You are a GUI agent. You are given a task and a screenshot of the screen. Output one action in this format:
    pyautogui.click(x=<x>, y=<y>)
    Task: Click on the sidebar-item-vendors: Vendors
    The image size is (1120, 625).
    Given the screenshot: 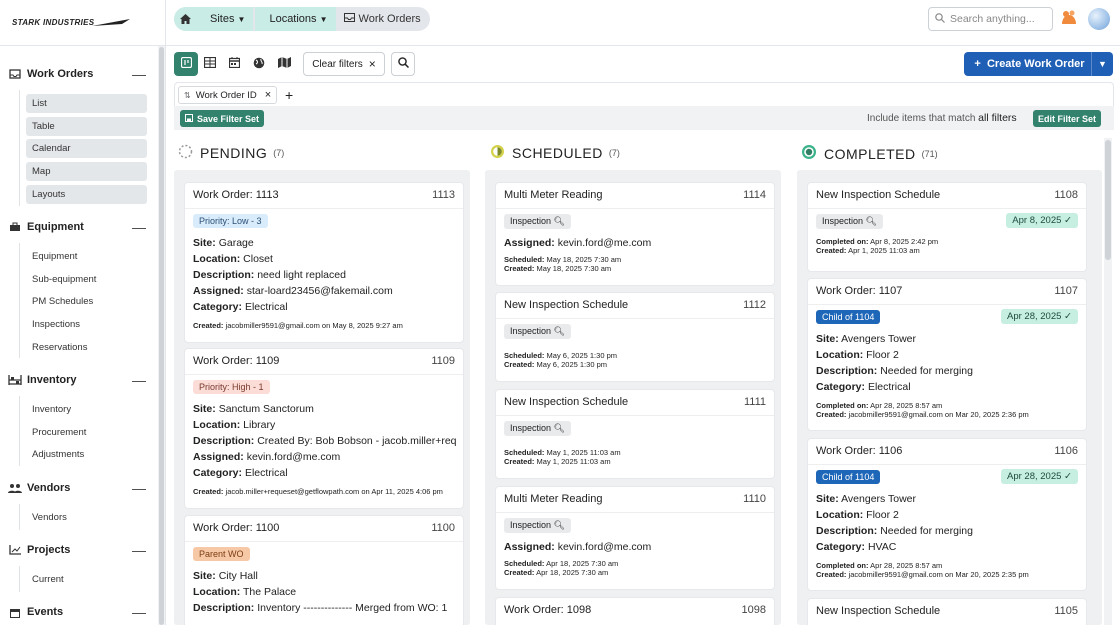 What is the action you would take?
    pyautogui.click(x=86, y=517)
    